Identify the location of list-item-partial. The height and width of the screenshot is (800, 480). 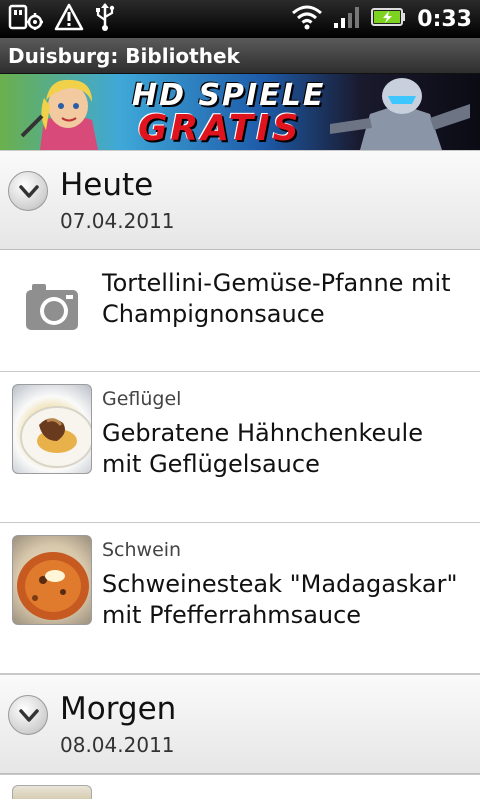
(240, 786).